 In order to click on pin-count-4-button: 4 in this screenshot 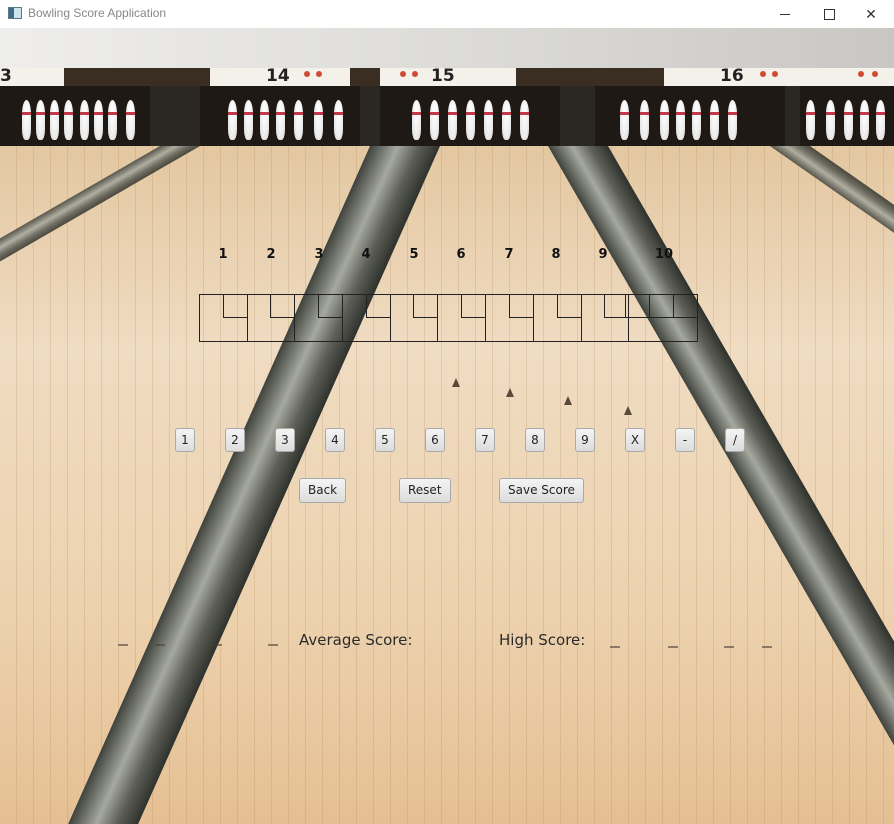, I will do `click(335, 440)`.